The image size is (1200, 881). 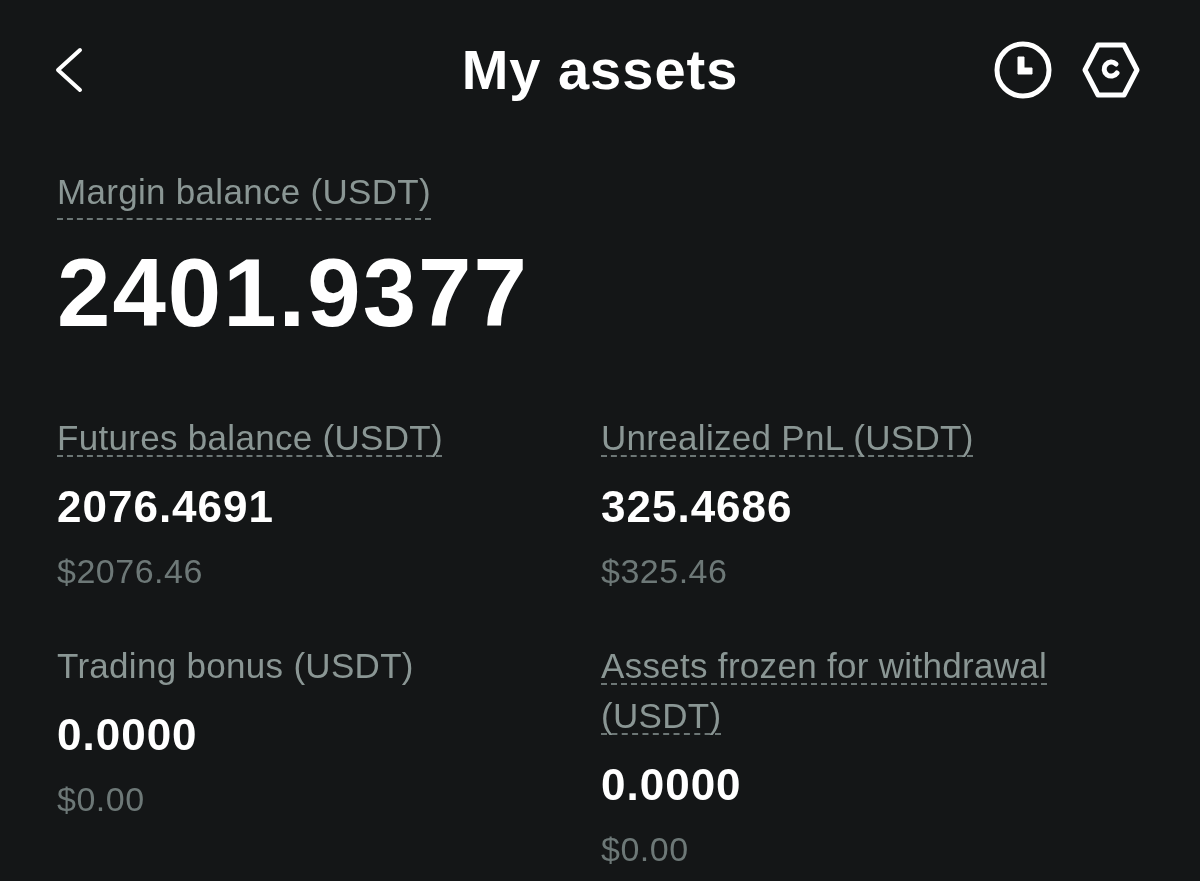 What do you see at coordinates (130, 571) in the screenshot?
I see `usd-value: $2076.46` at bounding box center [130, 571].